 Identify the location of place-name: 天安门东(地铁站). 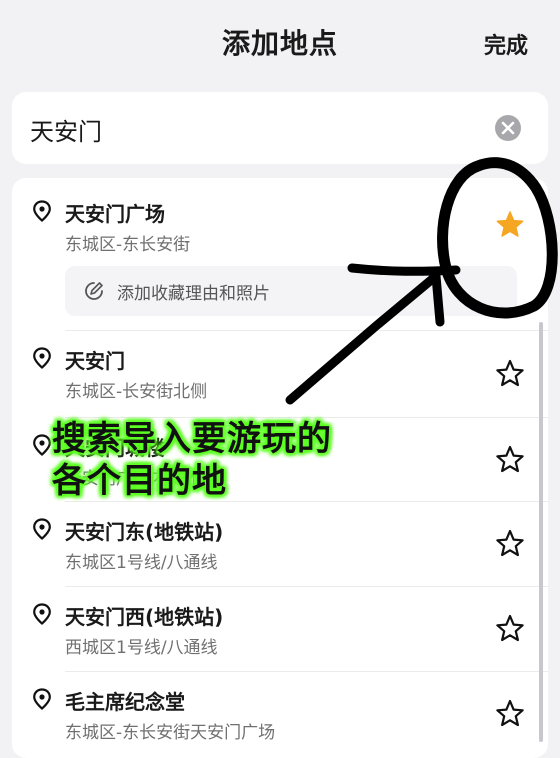
(144, 532).